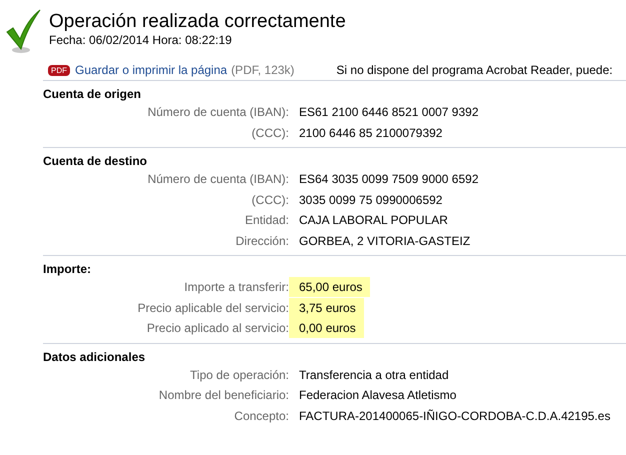 The height and width of the screenshot is (455, 626). Describe the element at coordinates (141, 40) in the screenshot. I see `date-time: Fecha: 06/02/2014 Hora: 08:22:19` at that location.